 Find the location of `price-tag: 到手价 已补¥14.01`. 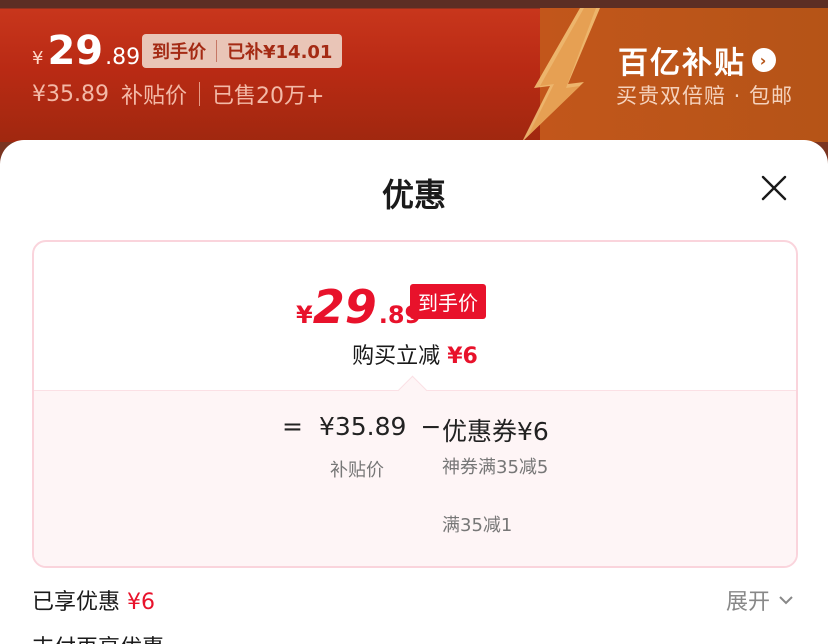

price-tag: 到手价 已补¥14.01 is located at coordinates (242, 51).